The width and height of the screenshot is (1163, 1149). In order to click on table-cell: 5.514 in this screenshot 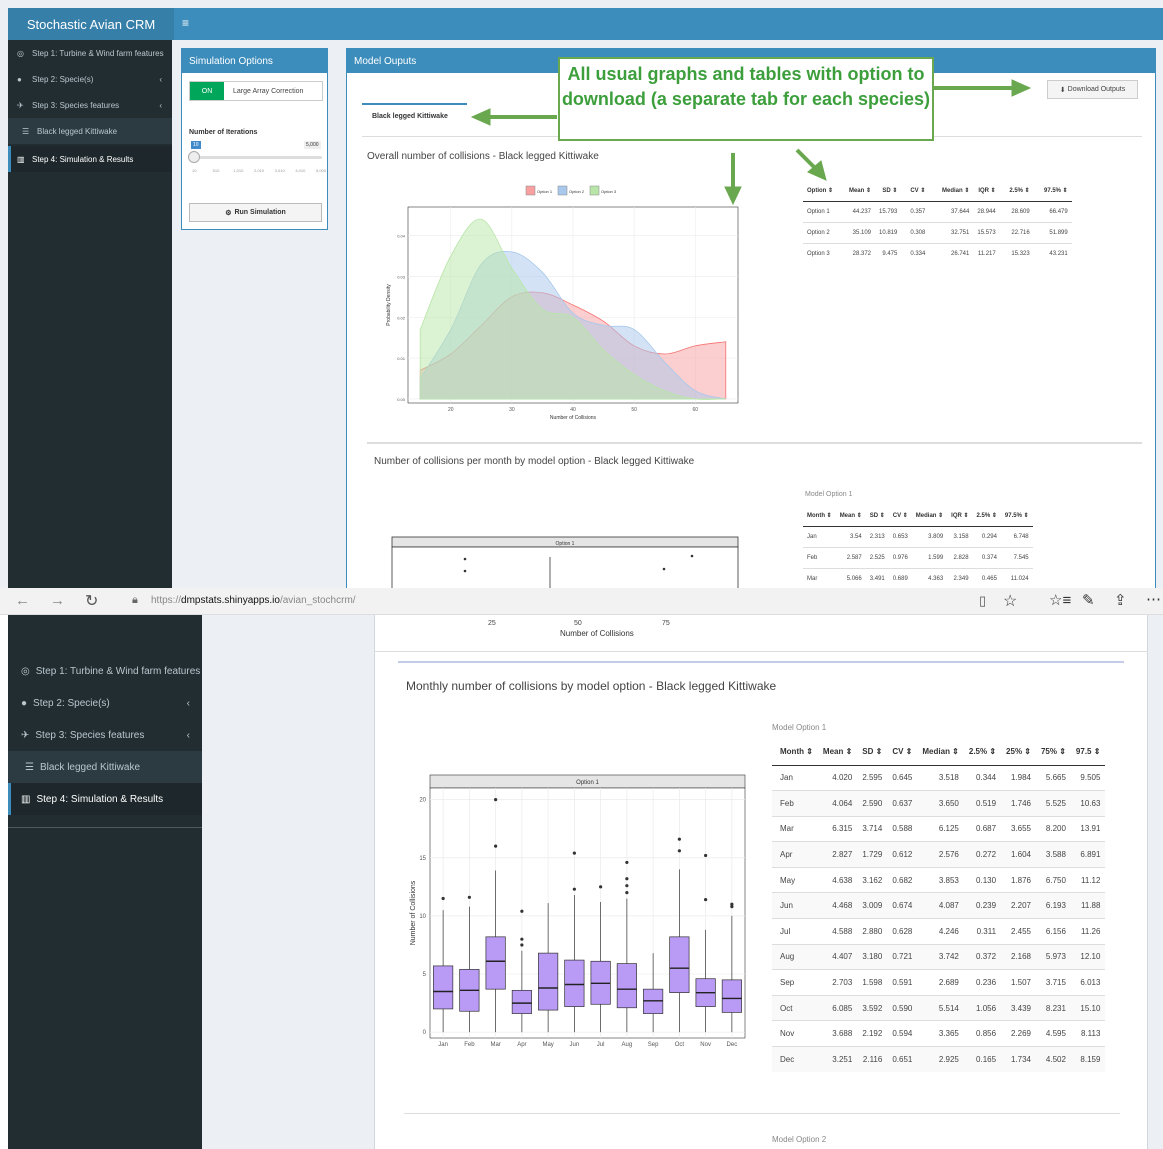, I will do `click(940, 1007)`.